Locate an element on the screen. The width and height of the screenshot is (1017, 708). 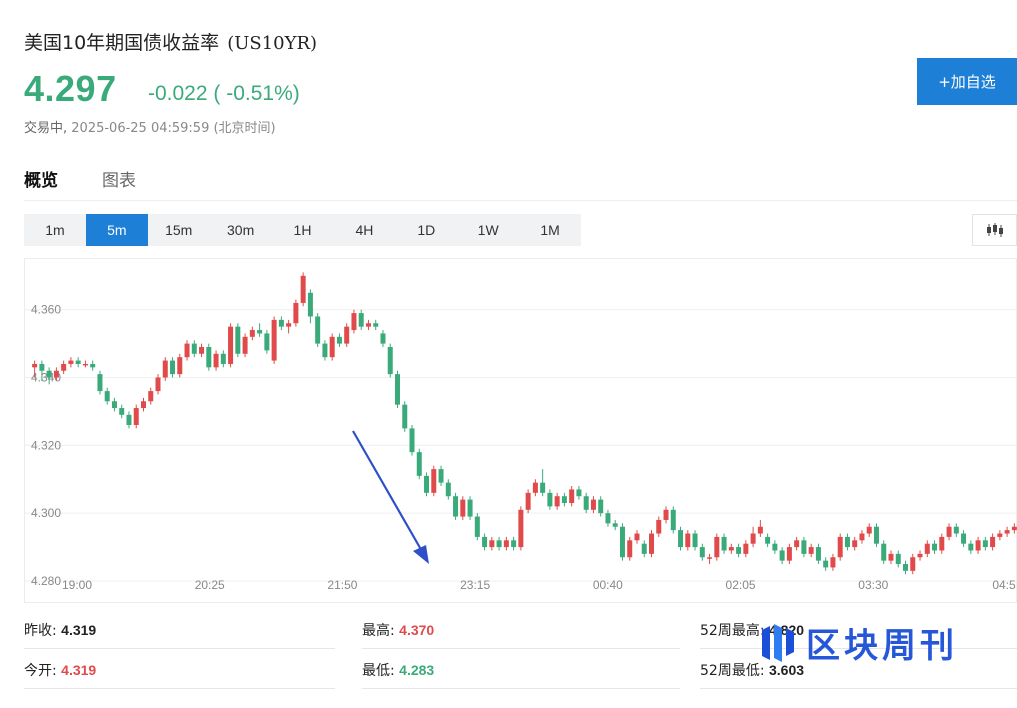
x-tick-label: 23:15 is located at coordinates (475, 585).